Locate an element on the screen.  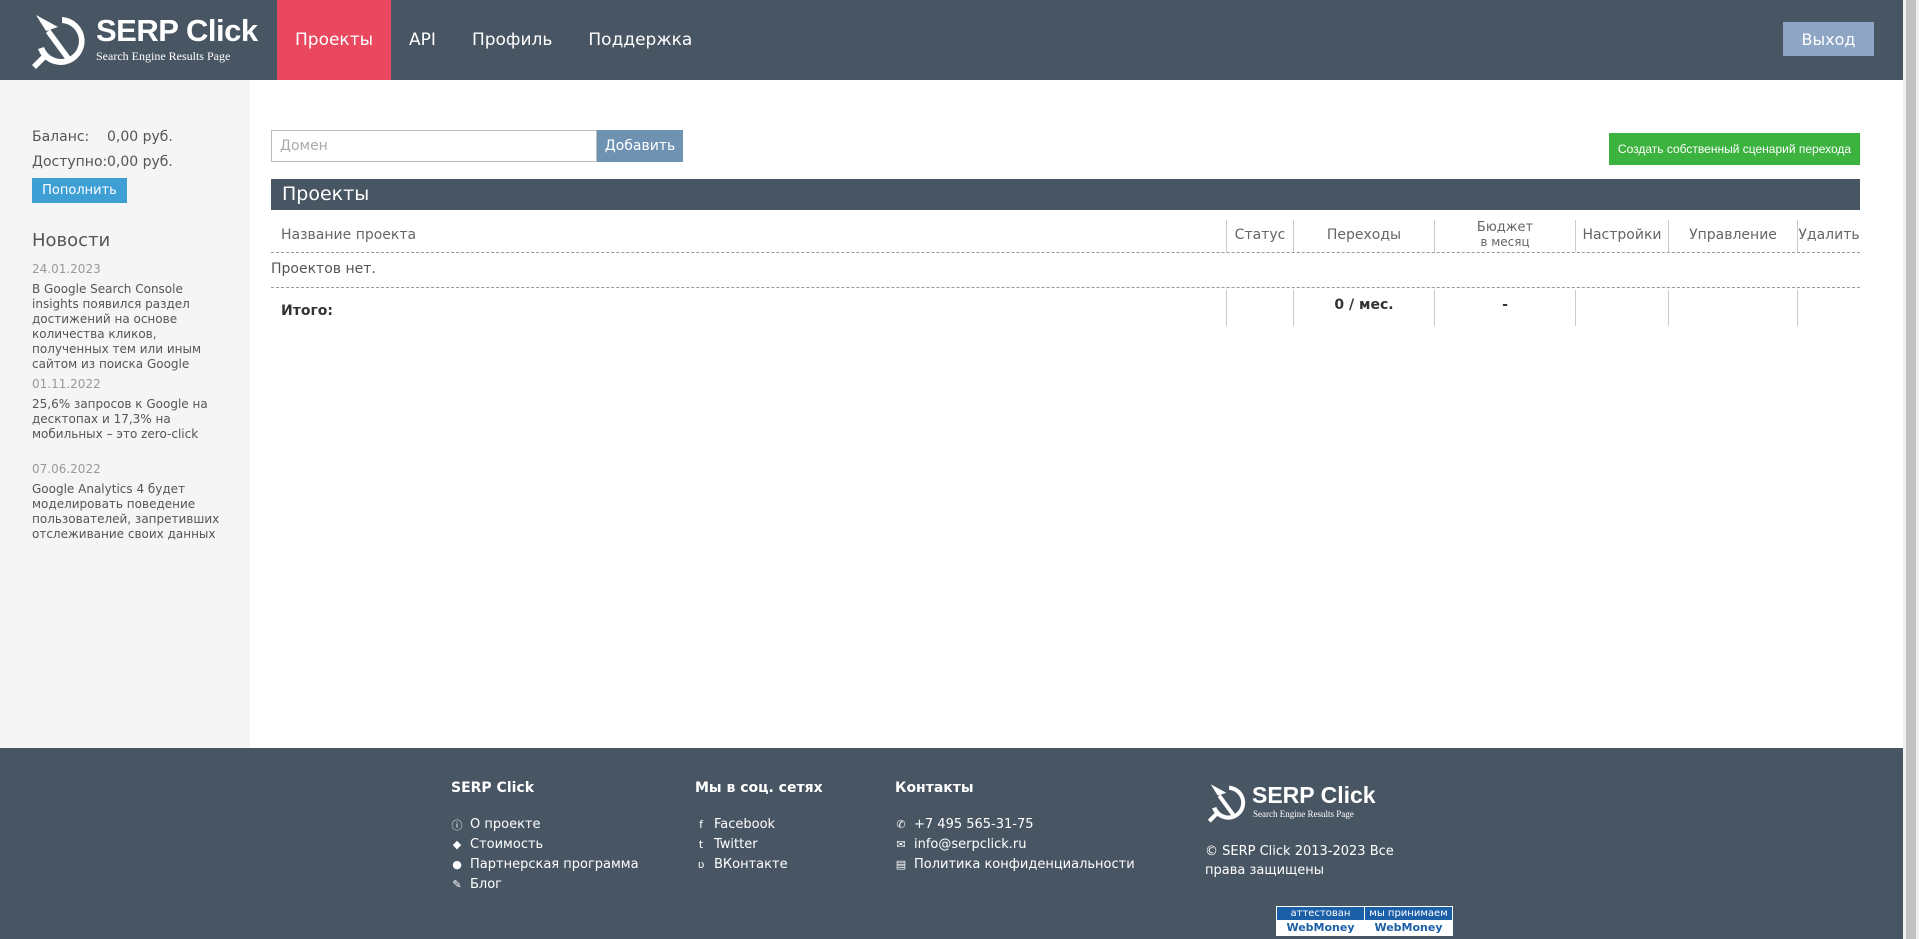
footer-link-label: Политика конфиденциальности is located at coordinates (1024, 864).